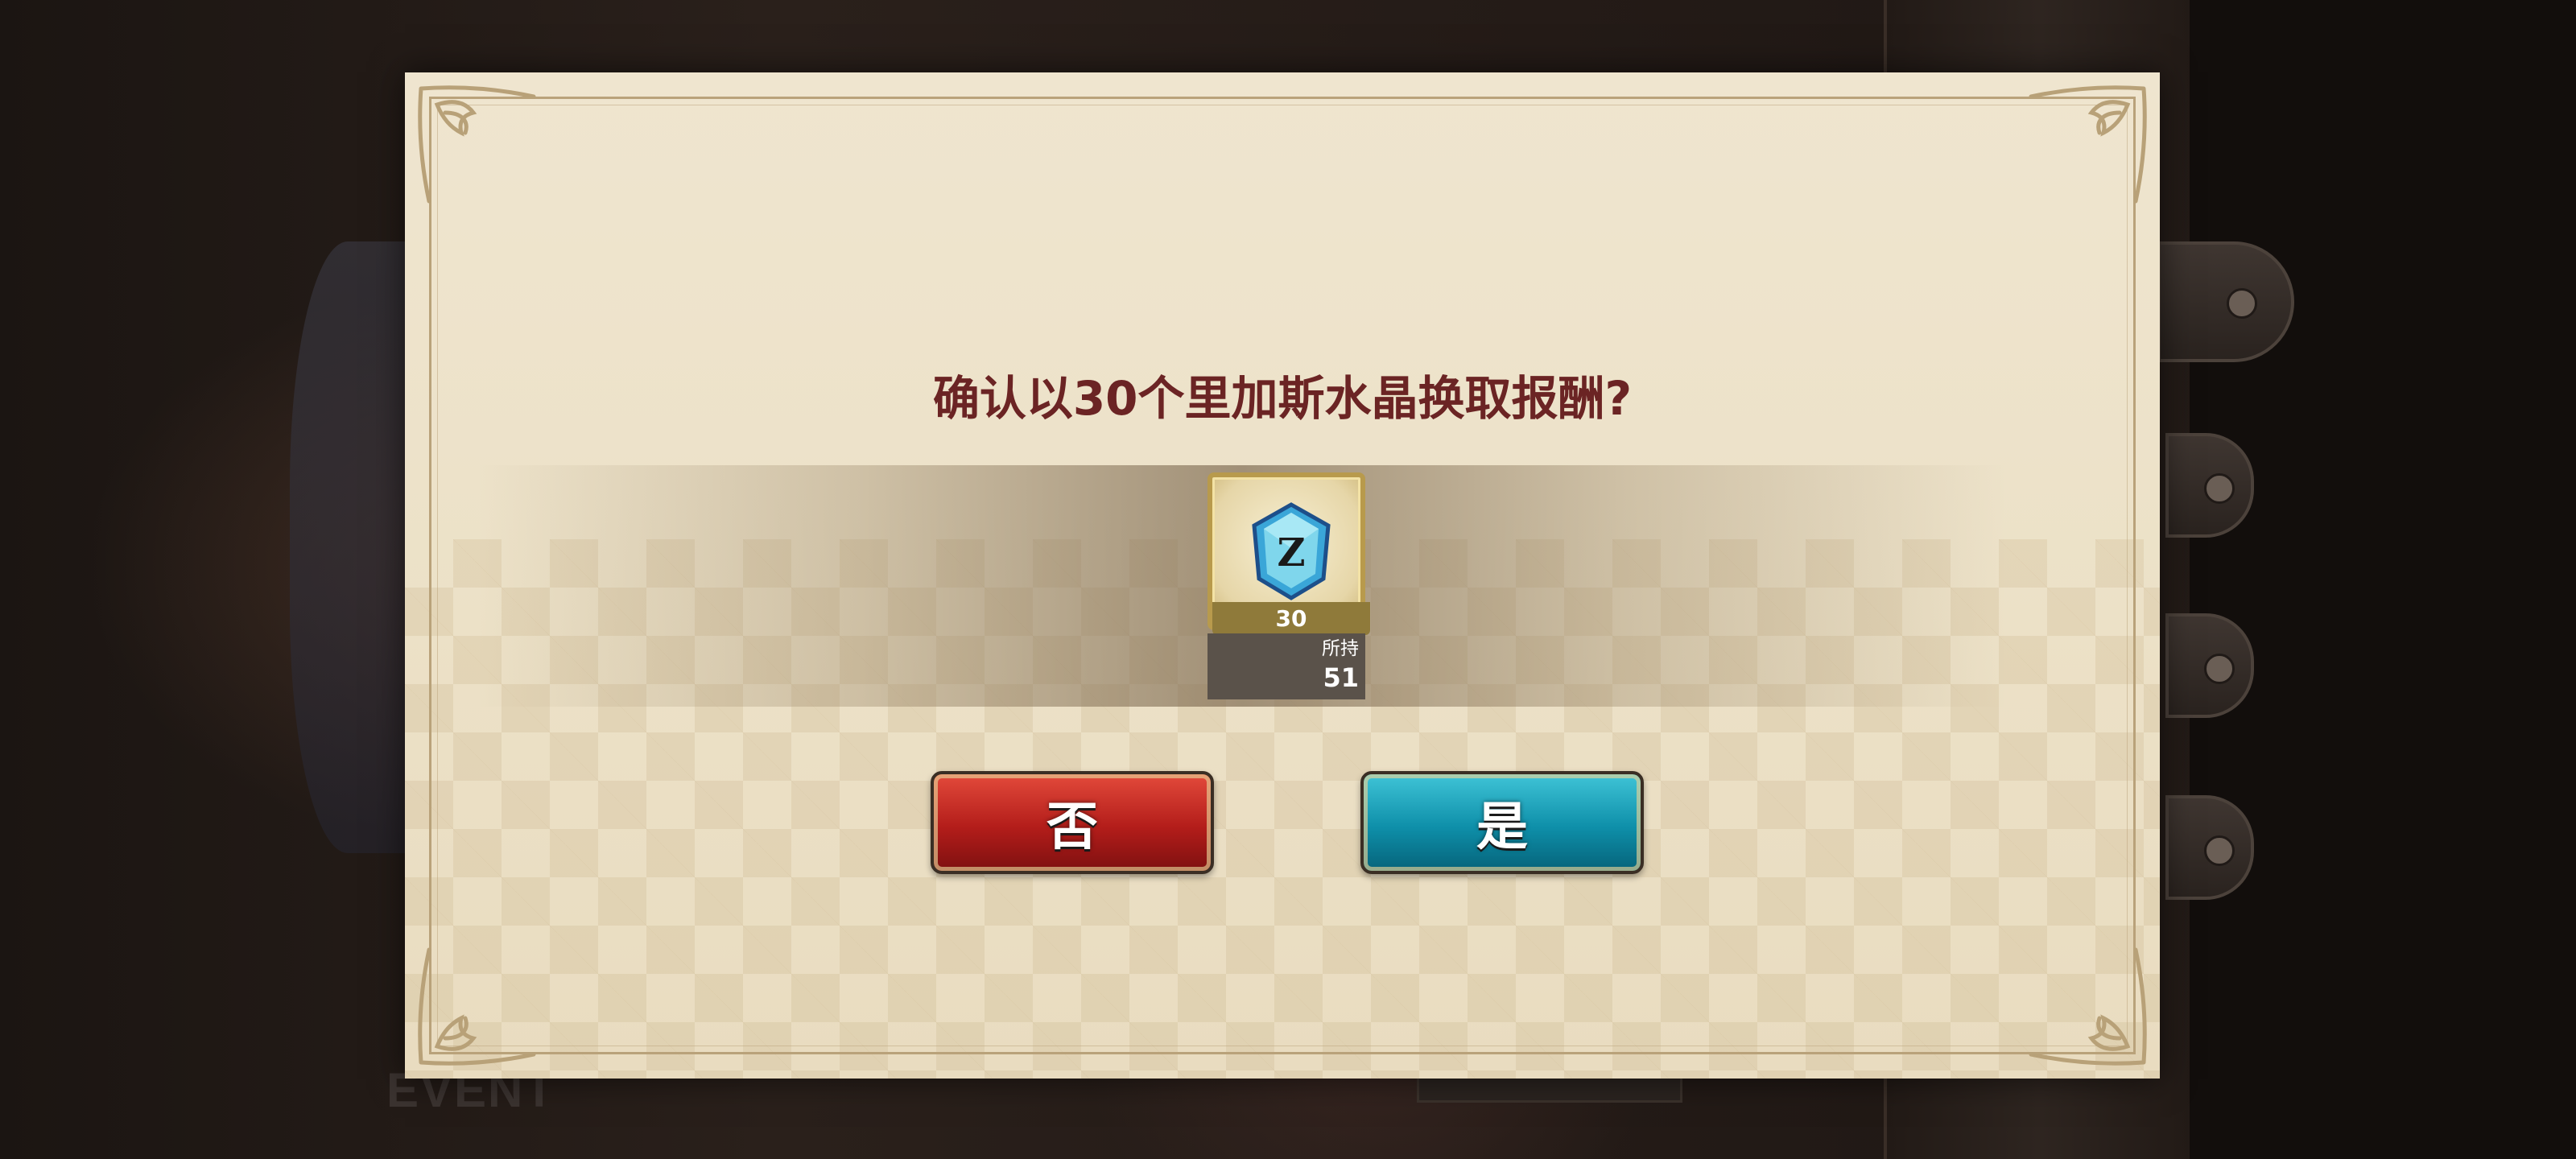 The width and height of the screenshot is (2576, 1159). I want to click on no-button: 否, so click(1072, 822).